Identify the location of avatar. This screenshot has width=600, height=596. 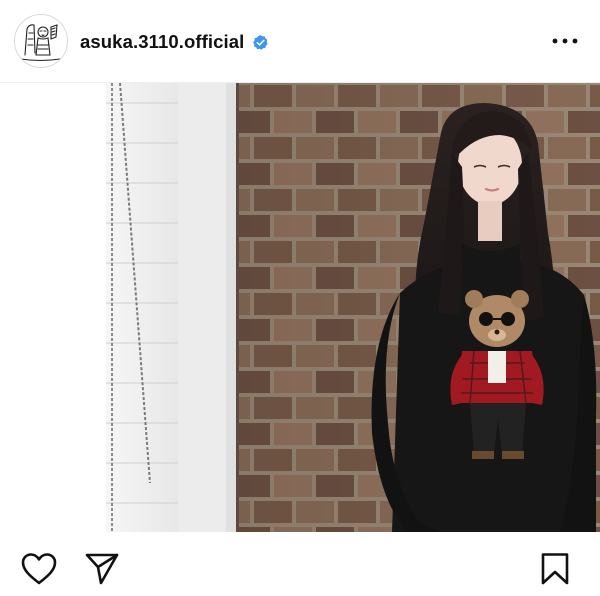
(41, 41).